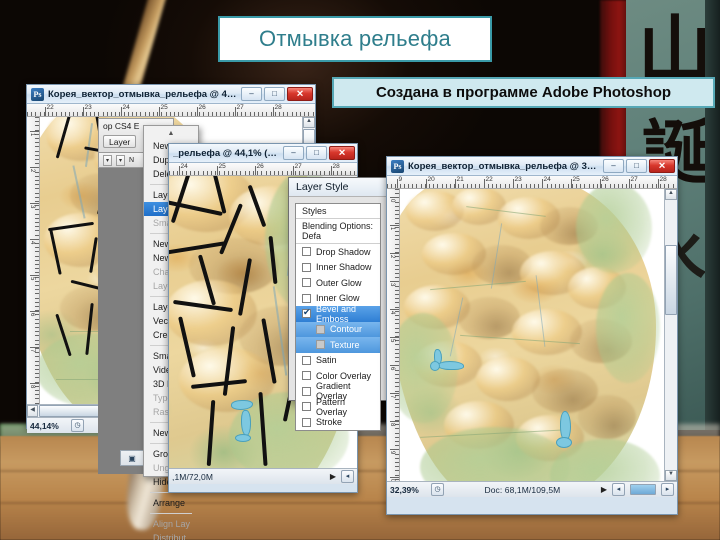  I want to click on effect-row-satin: Satin, so click(338, 361).